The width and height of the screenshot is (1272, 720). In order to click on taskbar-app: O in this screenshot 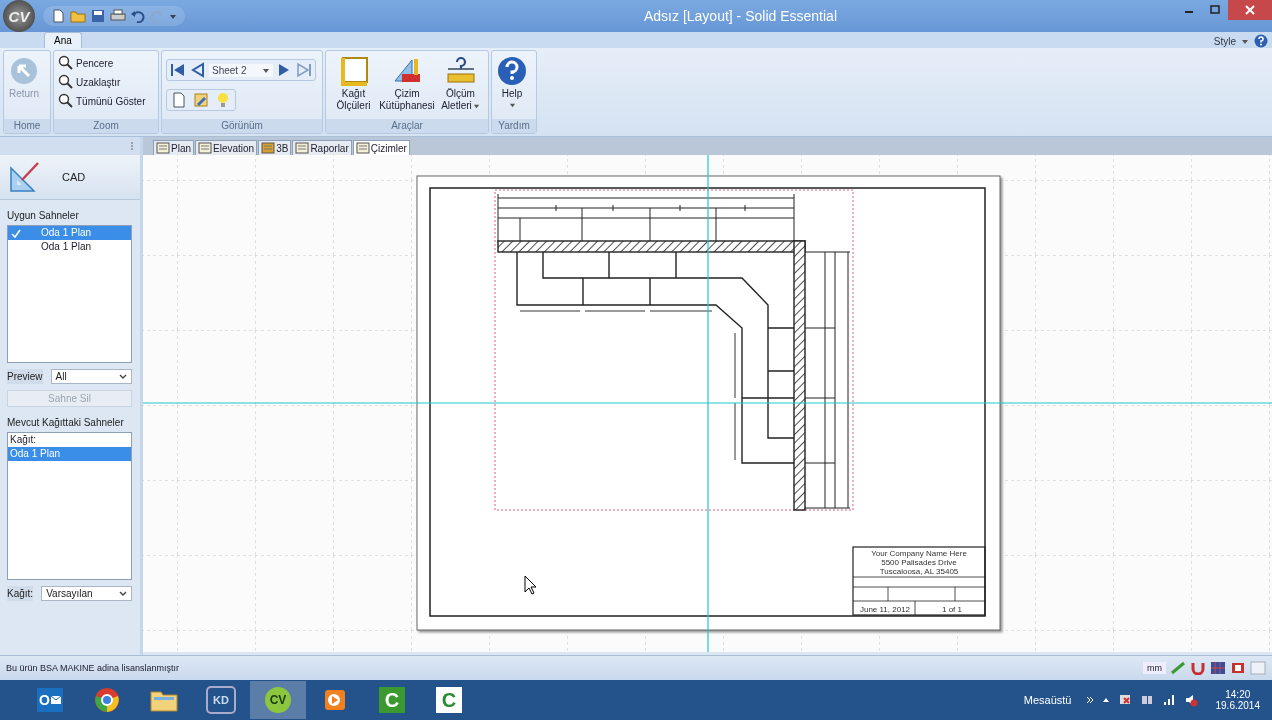, I will do `click(50, 700)`.